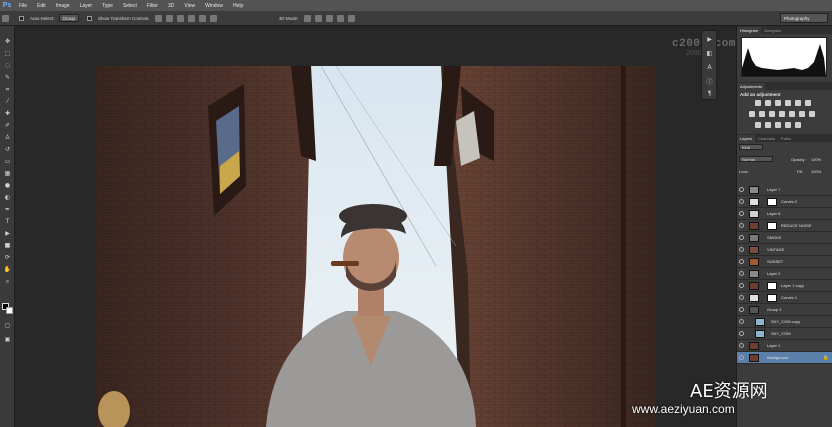 This screenshot has width=832, height=427. I want to click on photo-filter-icon, so click(782, 114).